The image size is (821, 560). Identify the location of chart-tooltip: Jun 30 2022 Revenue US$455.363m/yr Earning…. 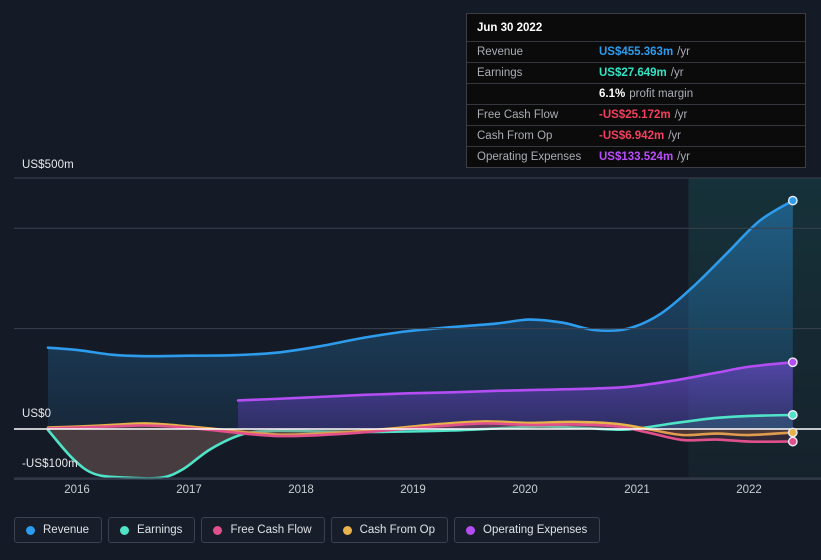
(636, 90).